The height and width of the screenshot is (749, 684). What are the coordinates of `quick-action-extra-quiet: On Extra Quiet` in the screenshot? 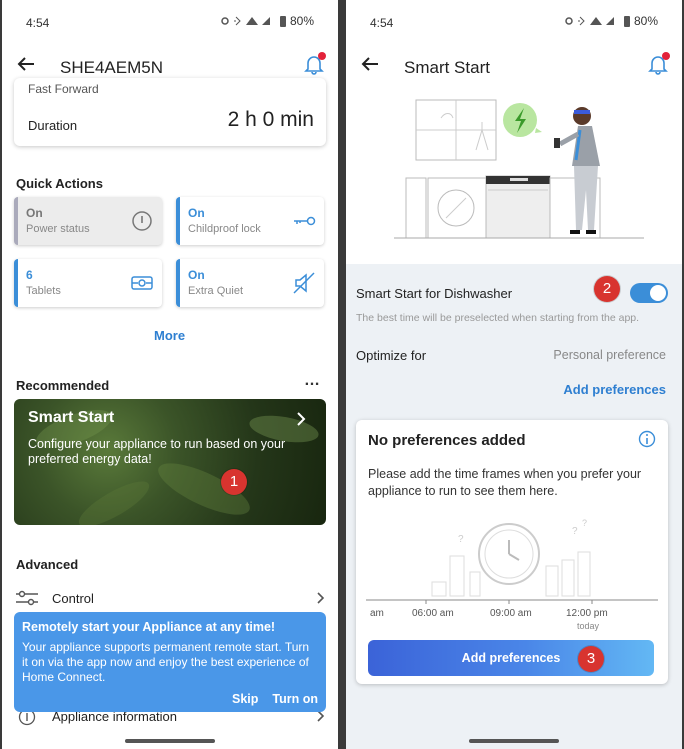 It's located at (250, 283).